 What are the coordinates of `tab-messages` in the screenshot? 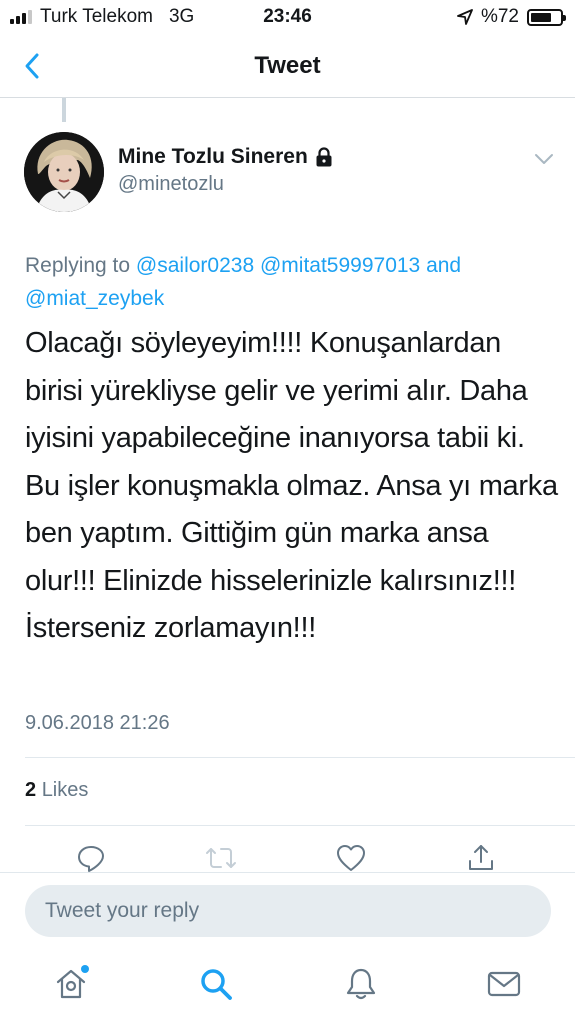 It's located at (504, 984).